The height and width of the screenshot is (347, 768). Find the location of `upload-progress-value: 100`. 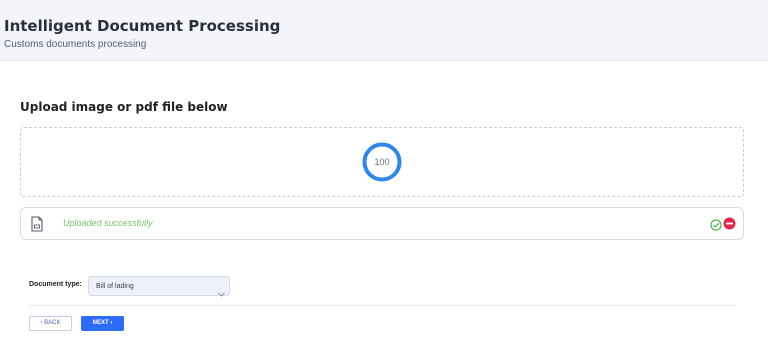

upload-progress-value: 100 is located at coordinates (382, 162).